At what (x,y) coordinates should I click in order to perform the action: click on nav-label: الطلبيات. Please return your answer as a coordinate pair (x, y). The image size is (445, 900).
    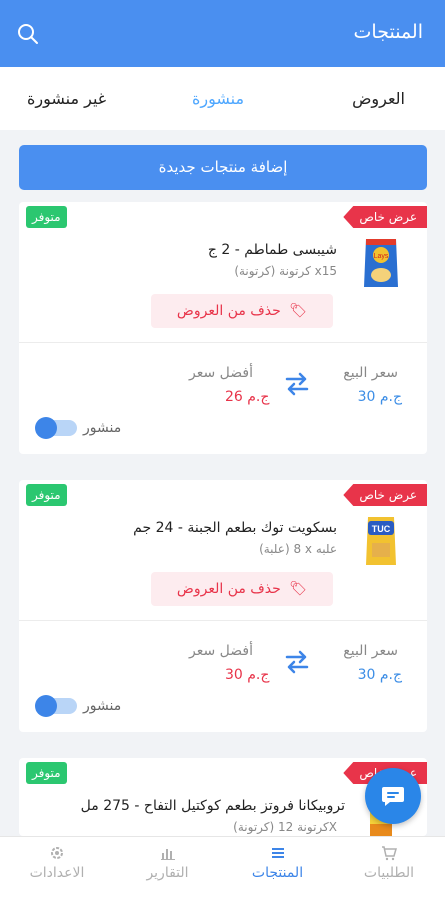
    Looking at the image, I should click on (389, 873).